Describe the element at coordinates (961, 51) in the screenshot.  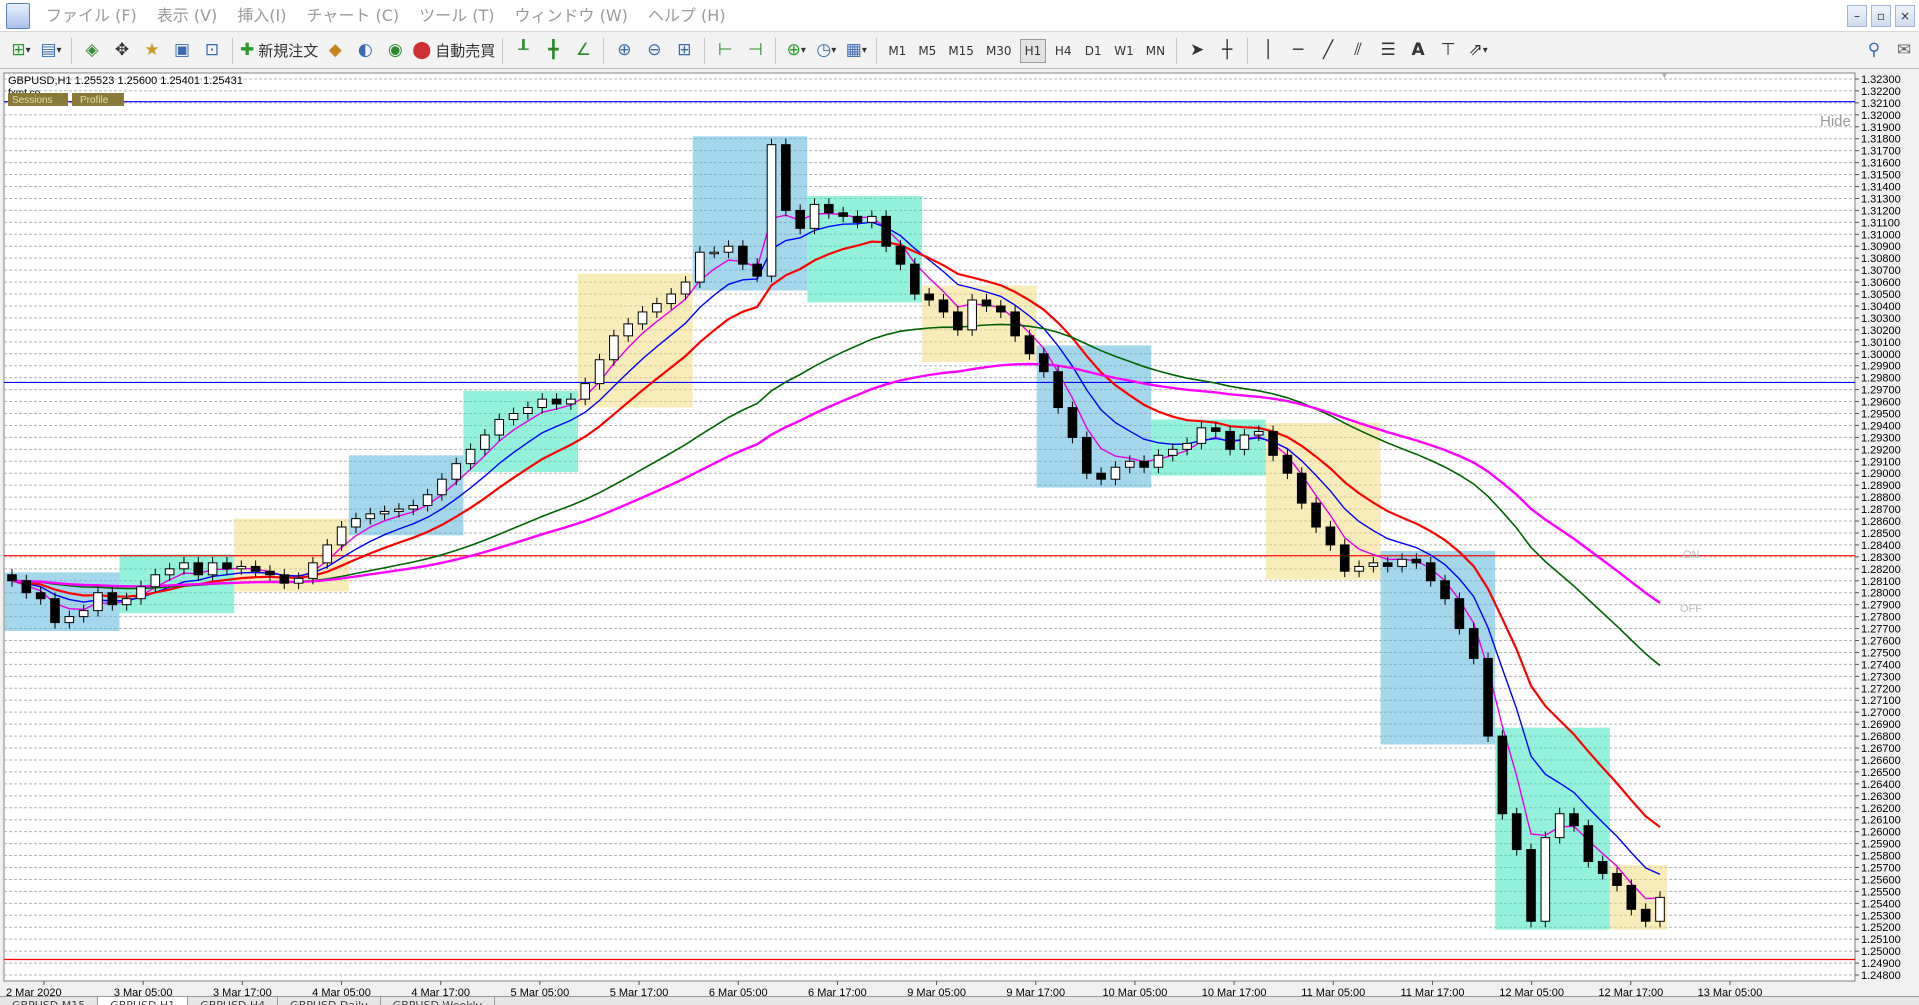
I see `timeframe-m15: M15` at that location.